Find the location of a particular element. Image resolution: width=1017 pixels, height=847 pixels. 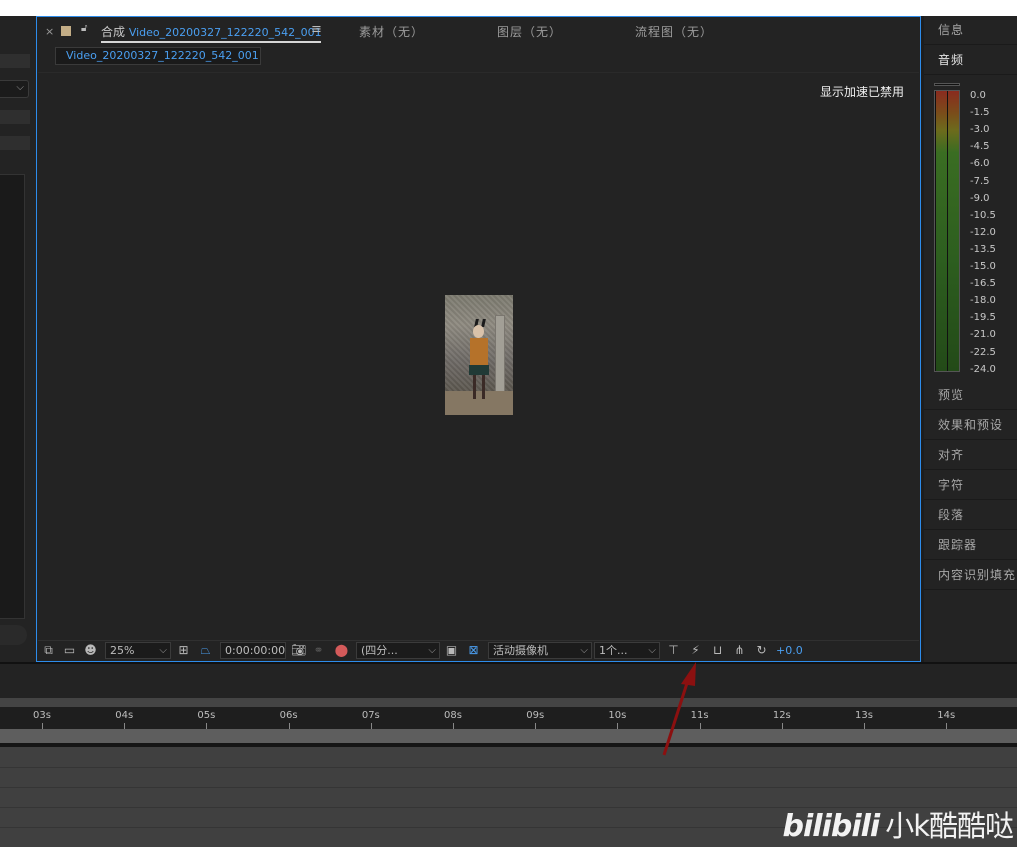

panel-align: 对齐 is located at coordinates (970, 455).